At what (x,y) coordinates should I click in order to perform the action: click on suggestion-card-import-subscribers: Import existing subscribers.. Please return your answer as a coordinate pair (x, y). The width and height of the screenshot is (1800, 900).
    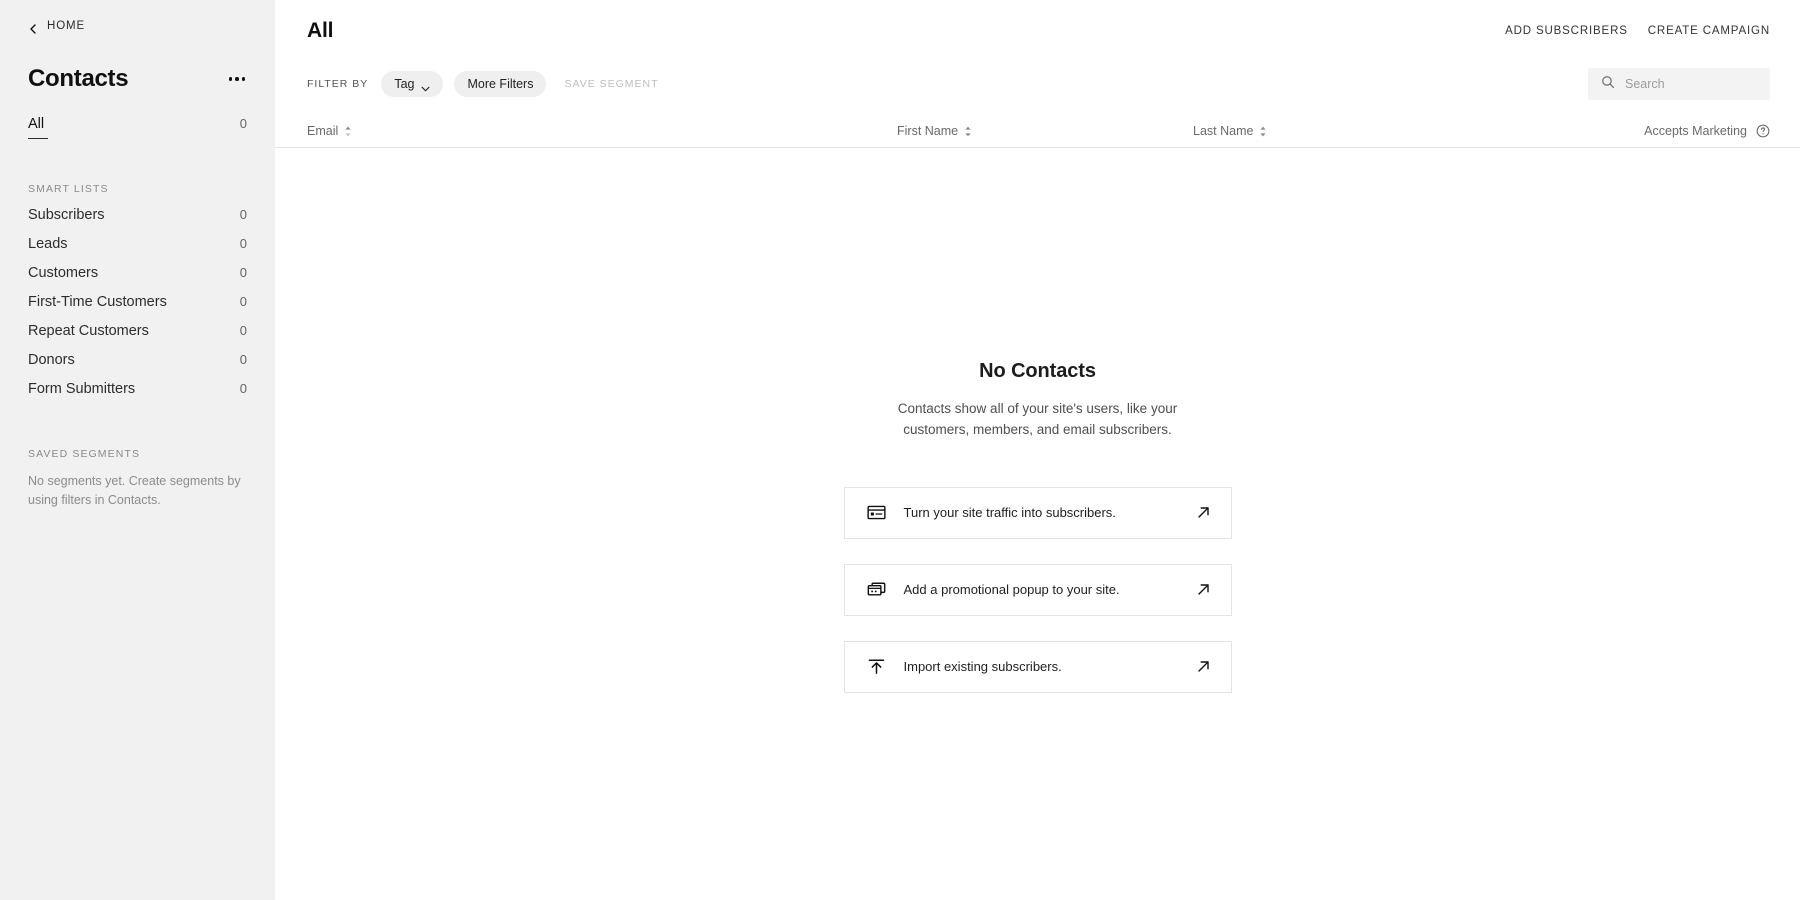
    Looking at the image, I should click on (1037, 666).